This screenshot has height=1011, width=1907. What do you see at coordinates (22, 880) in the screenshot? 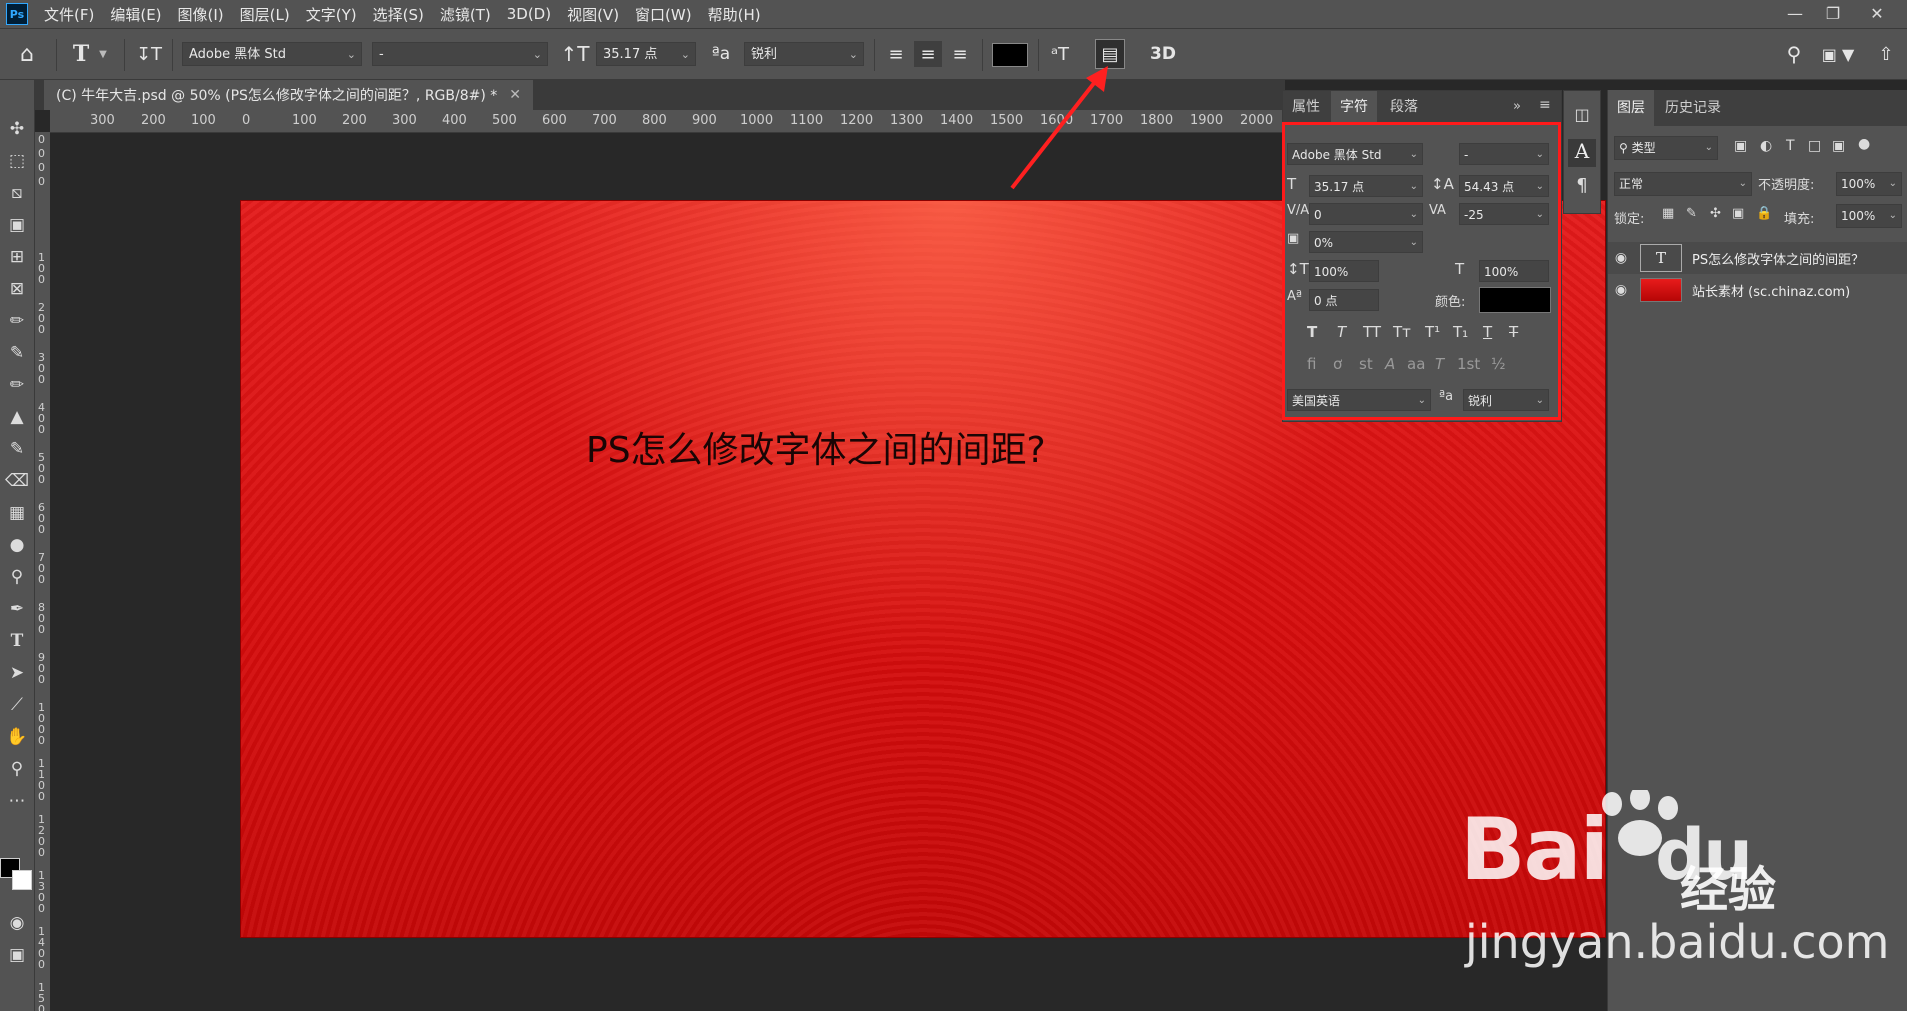
I see `background-color-swatch` at bounding box center [22, 880].